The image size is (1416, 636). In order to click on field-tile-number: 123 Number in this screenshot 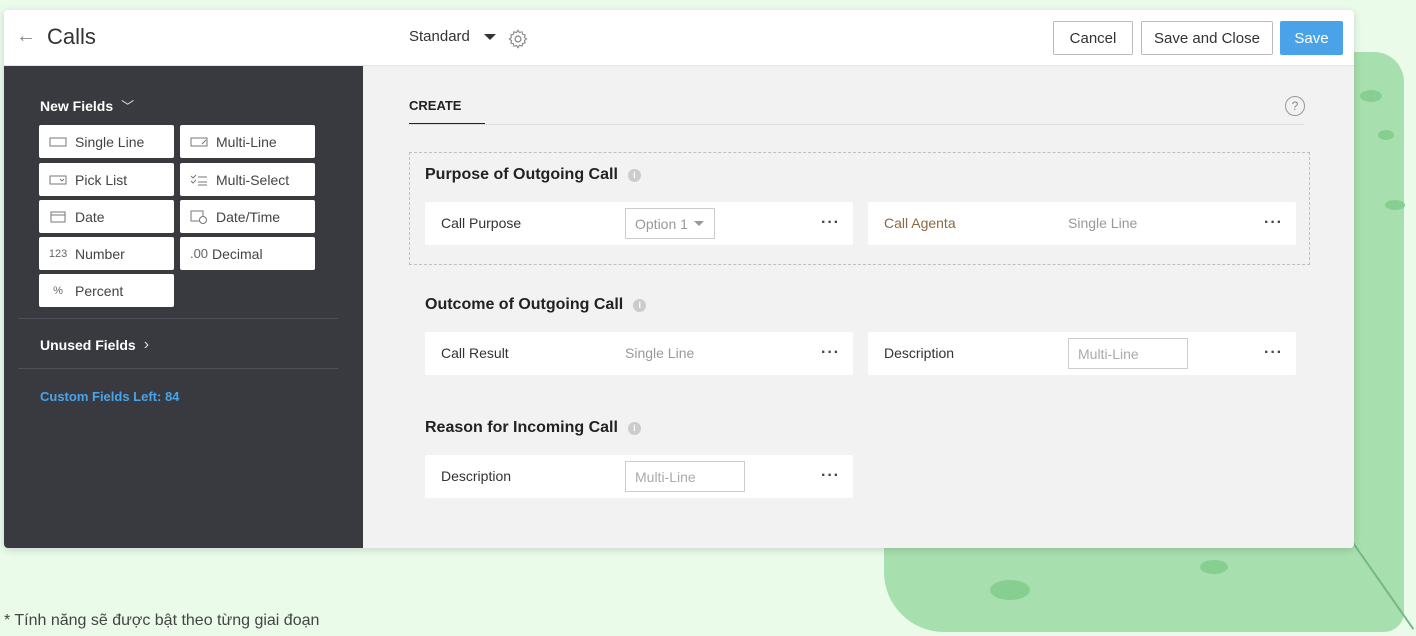, I will do `click(106, 253)`.